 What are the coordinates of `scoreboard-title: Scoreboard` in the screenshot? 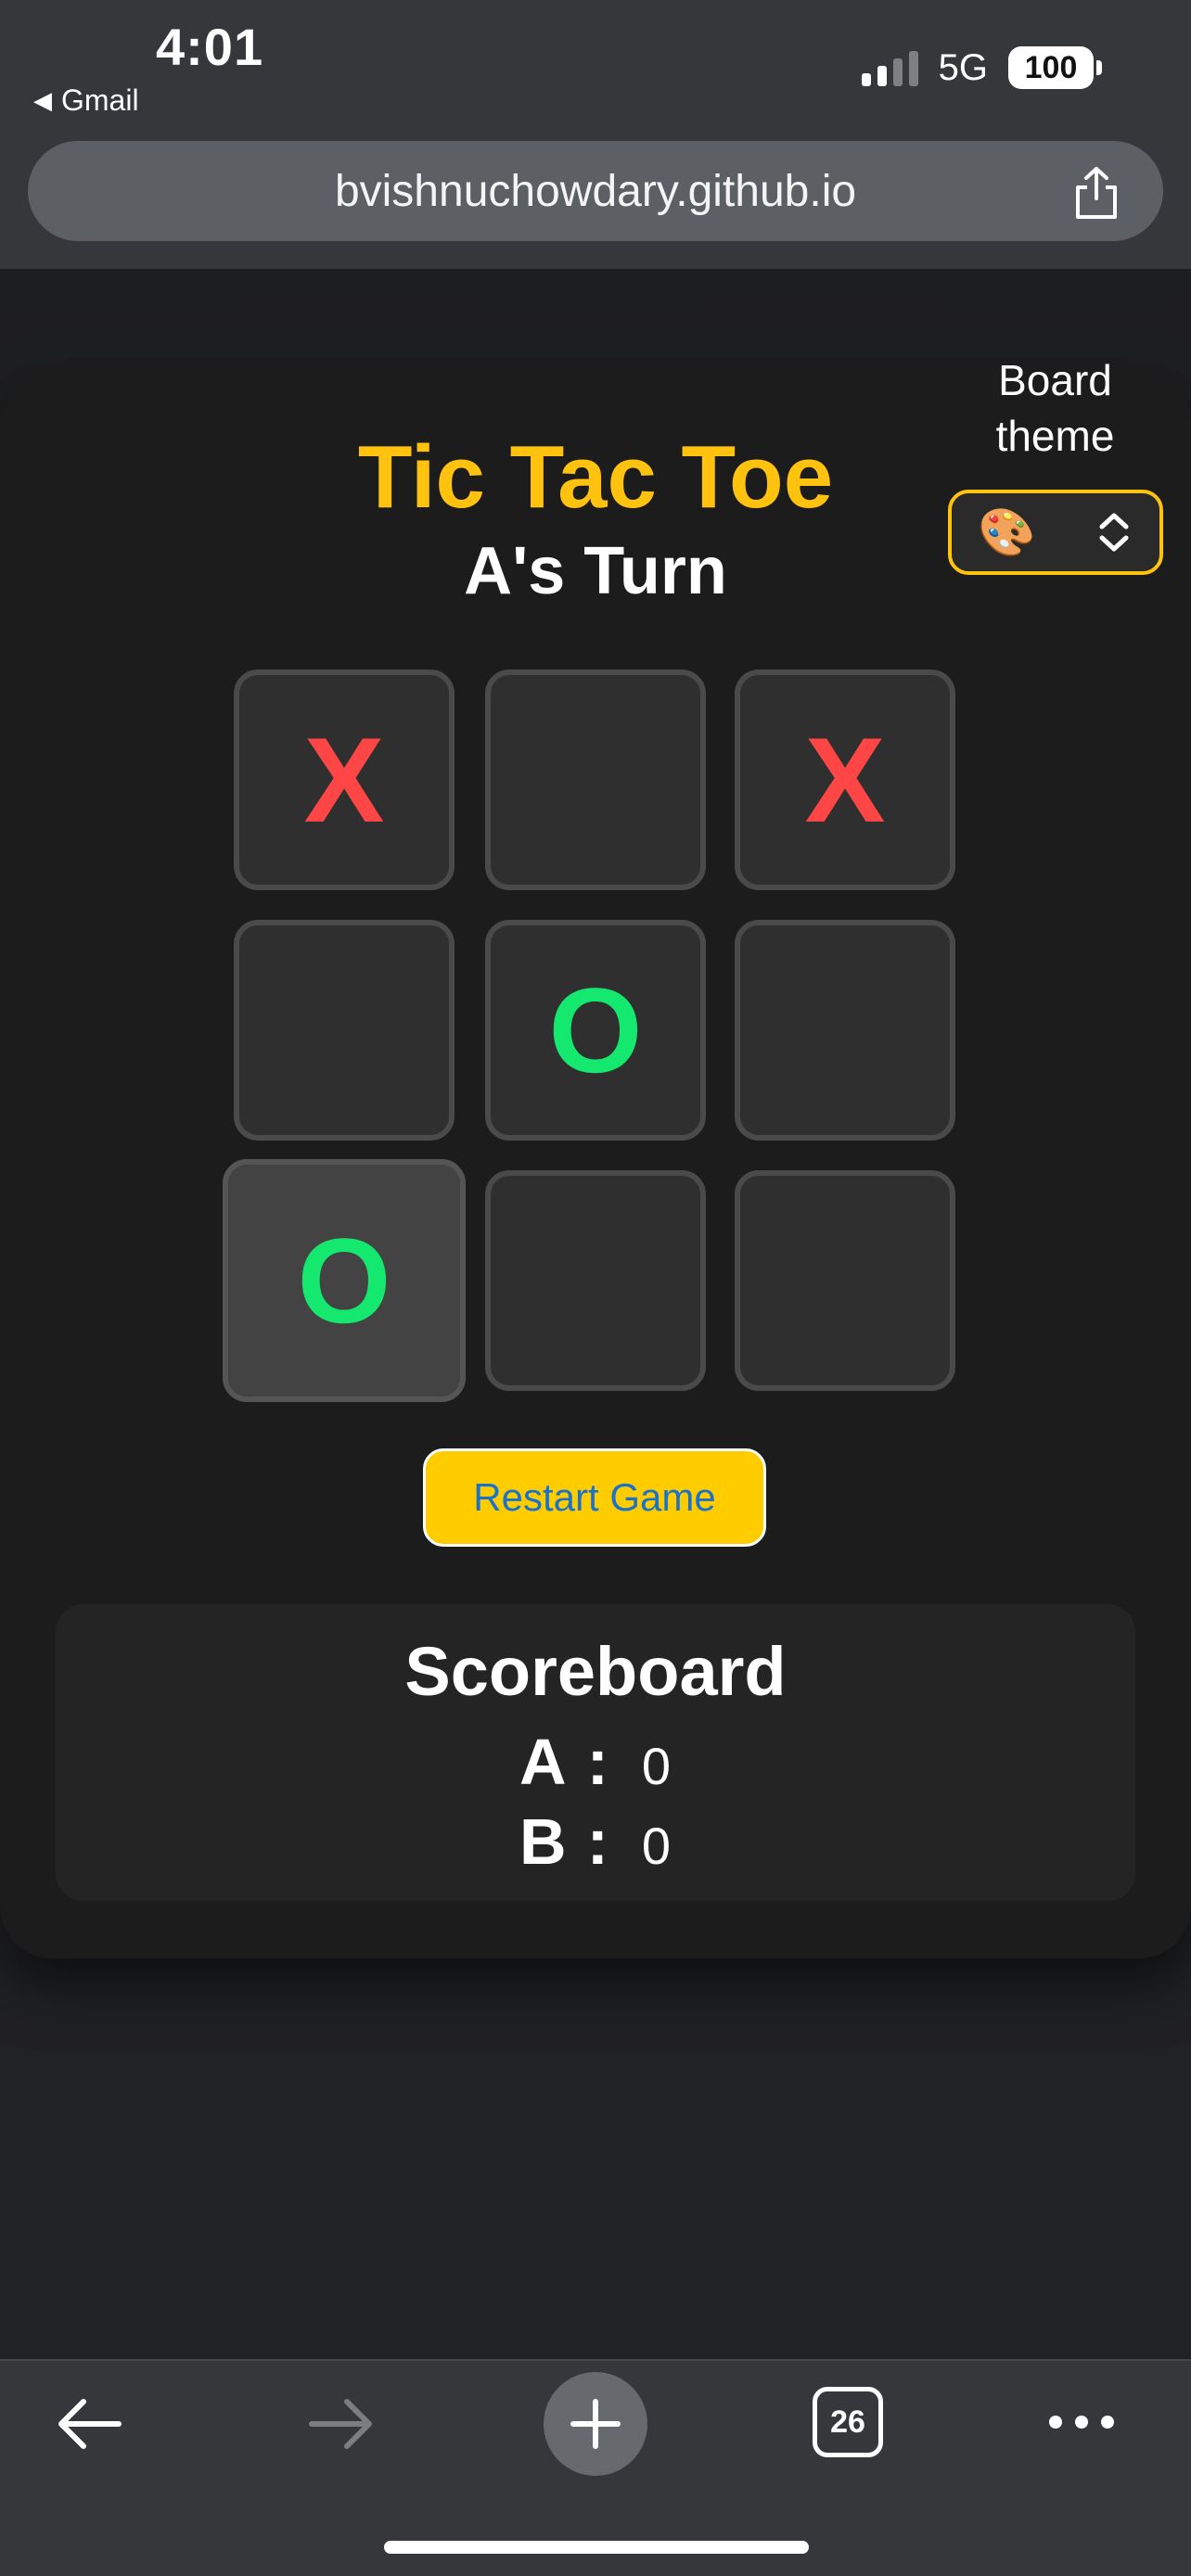 It's located at (595, 1672).